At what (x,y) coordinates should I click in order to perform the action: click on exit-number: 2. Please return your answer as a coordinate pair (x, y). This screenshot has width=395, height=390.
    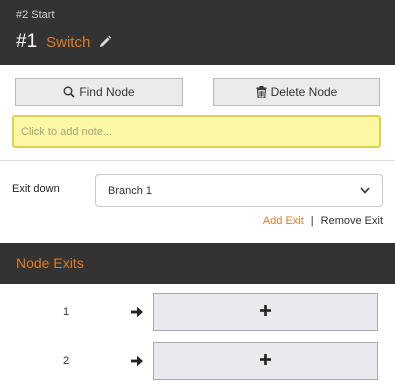
    Looking at the image, I should click on (66, 361).